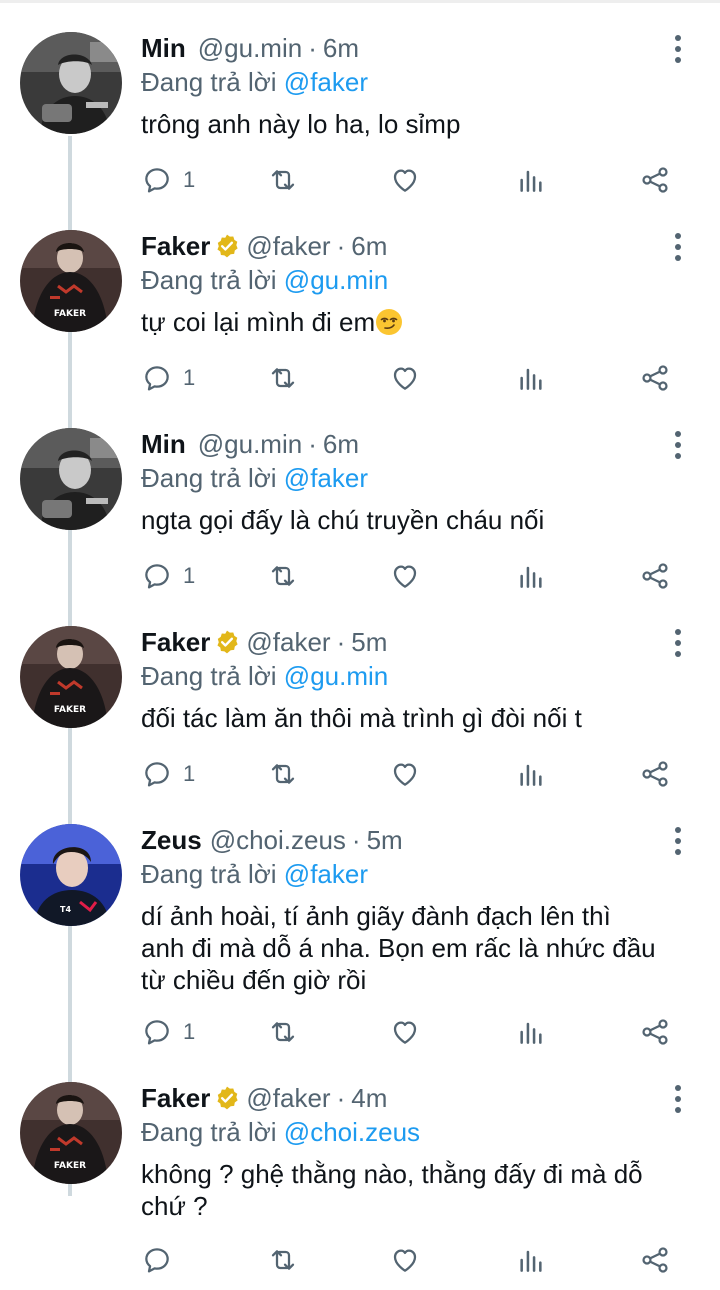 The height and width of the screenshot is (1290, 720). What do you see at coordinates (389, 322) in the screenshot?
I see `smirk-emoji-icon` at bounding box center [389, 322].